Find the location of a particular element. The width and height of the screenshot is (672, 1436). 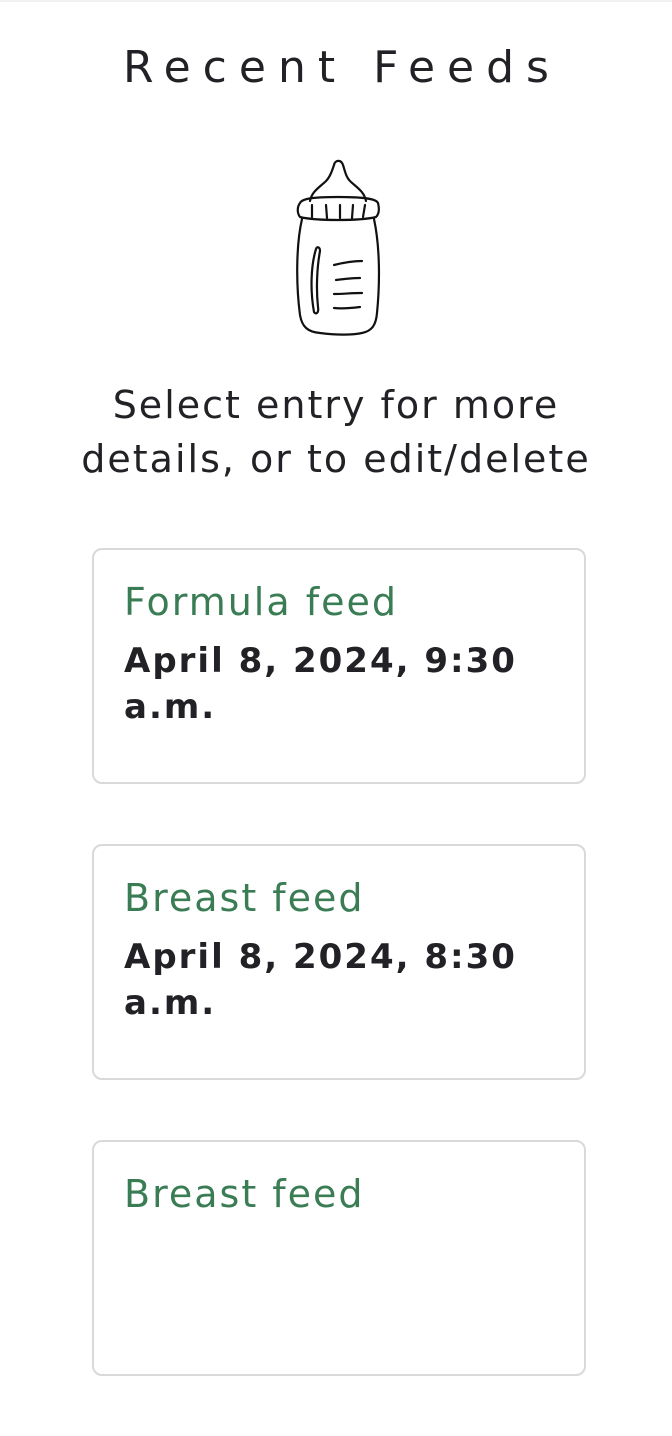

baby-bottle-icon is located at coordinates (338, 247).